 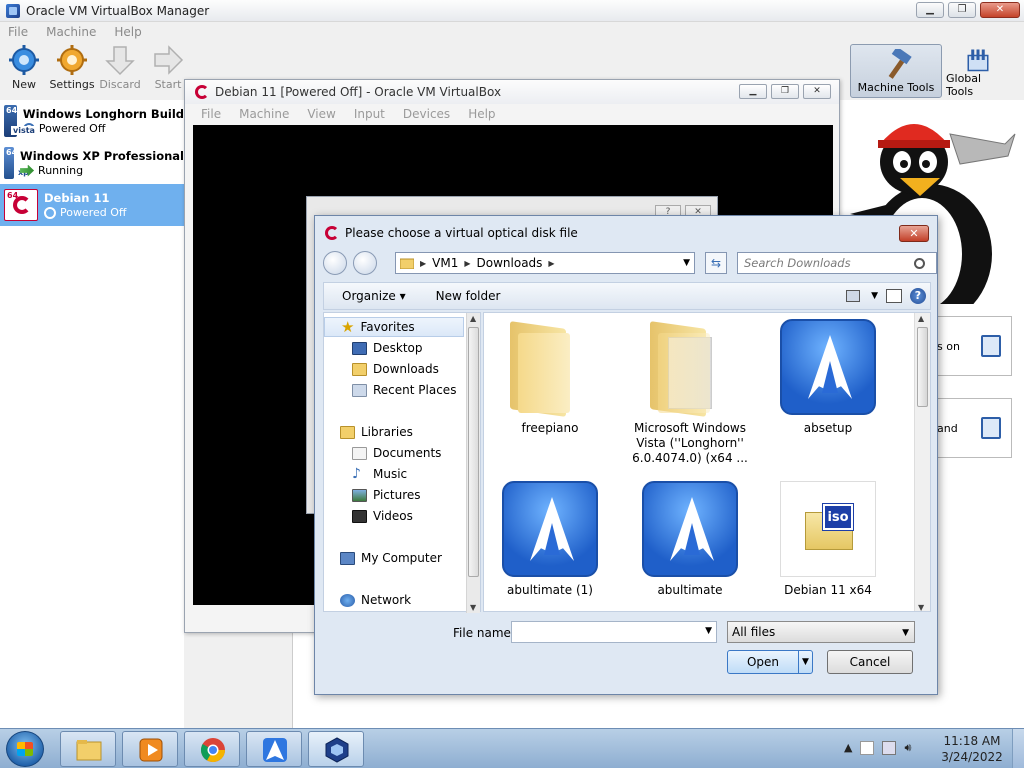 I want to click on taskbar-explorer, so click(x=88, y=749).